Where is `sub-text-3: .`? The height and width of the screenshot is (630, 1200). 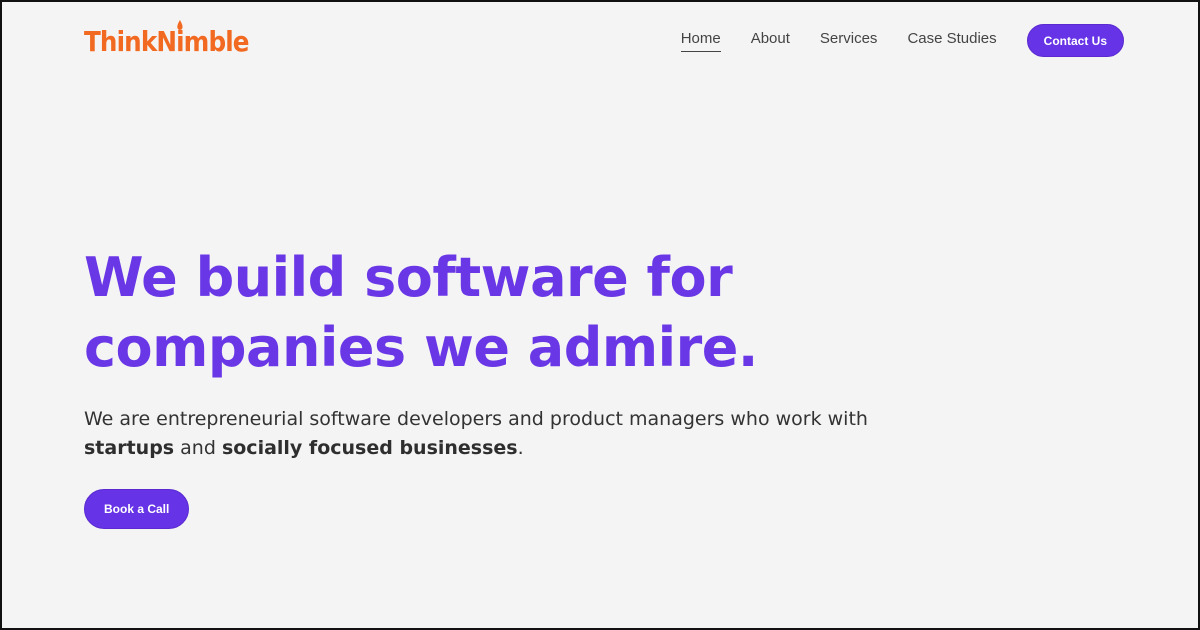 sub-text-3: . is located at coordinates (520, 448).